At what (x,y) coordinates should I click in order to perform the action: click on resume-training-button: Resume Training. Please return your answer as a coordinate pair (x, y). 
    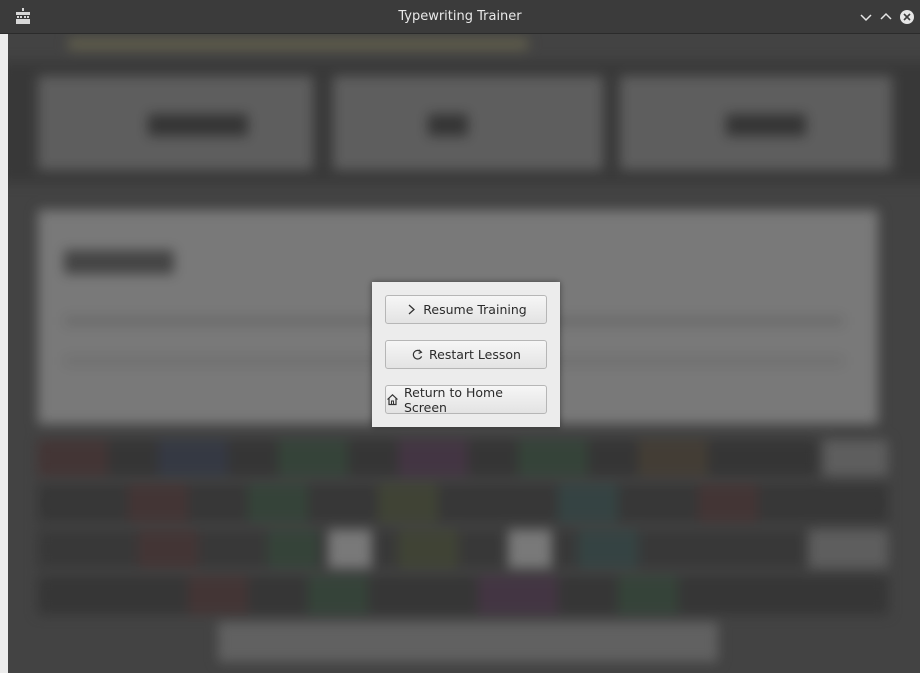
    Looking at the image, I should click on (466, 309).